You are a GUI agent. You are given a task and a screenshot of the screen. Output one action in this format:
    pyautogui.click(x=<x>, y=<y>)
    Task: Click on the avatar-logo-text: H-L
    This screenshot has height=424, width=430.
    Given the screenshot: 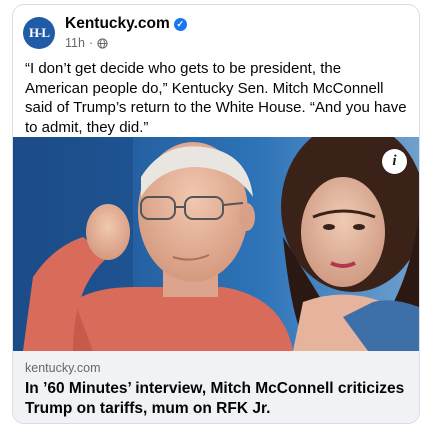 What is the action you would take?
    pyautogui.click(x=39, y=32)
    